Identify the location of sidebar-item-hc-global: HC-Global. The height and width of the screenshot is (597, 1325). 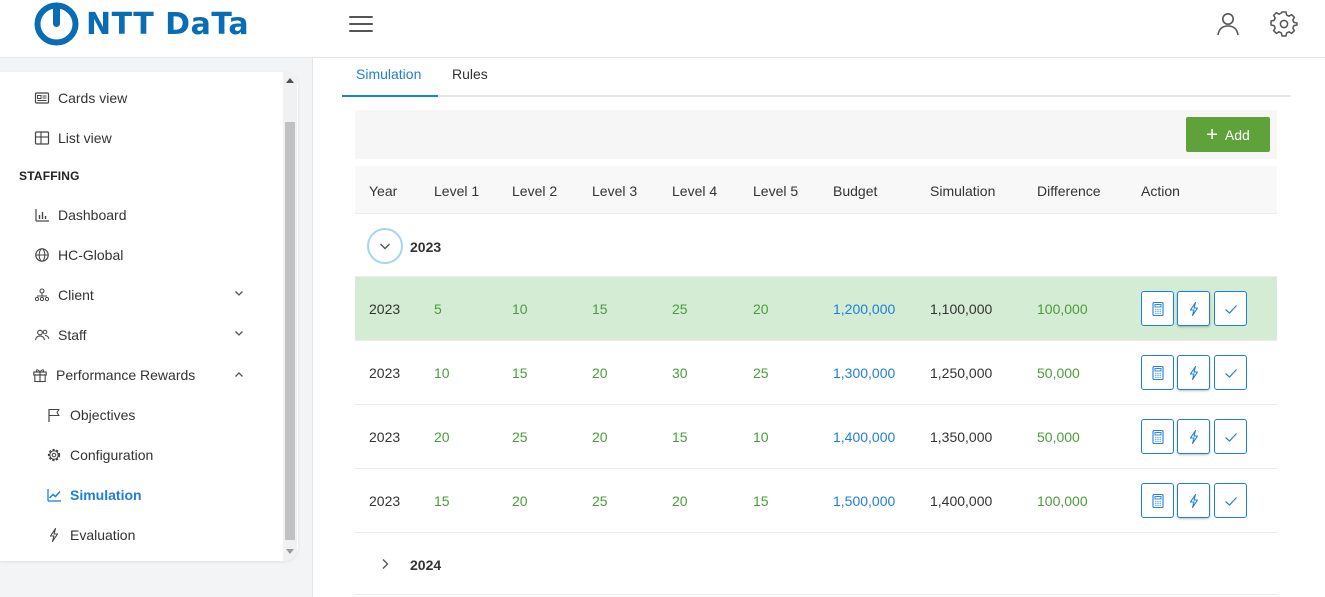
(78, 255).